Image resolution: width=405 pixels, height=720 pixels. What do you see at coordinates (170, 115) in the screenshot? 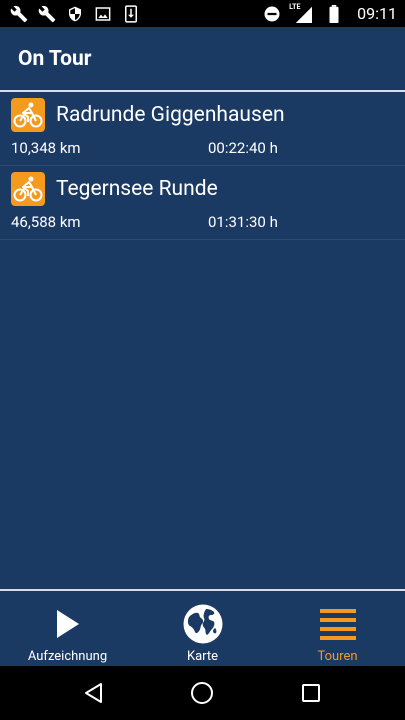
I see `tour-name: Radrunde Giggenhausen` at bounding box center [170, 115].